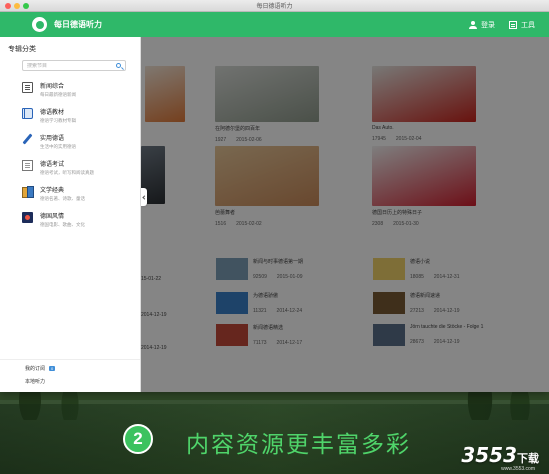 This screenshot has width=549, height=474. Describe the element at coordinates (70, 194) in the screenshot. I see `category-item-literature: 文学经典 德语名著、诗歌、童话` at that location.